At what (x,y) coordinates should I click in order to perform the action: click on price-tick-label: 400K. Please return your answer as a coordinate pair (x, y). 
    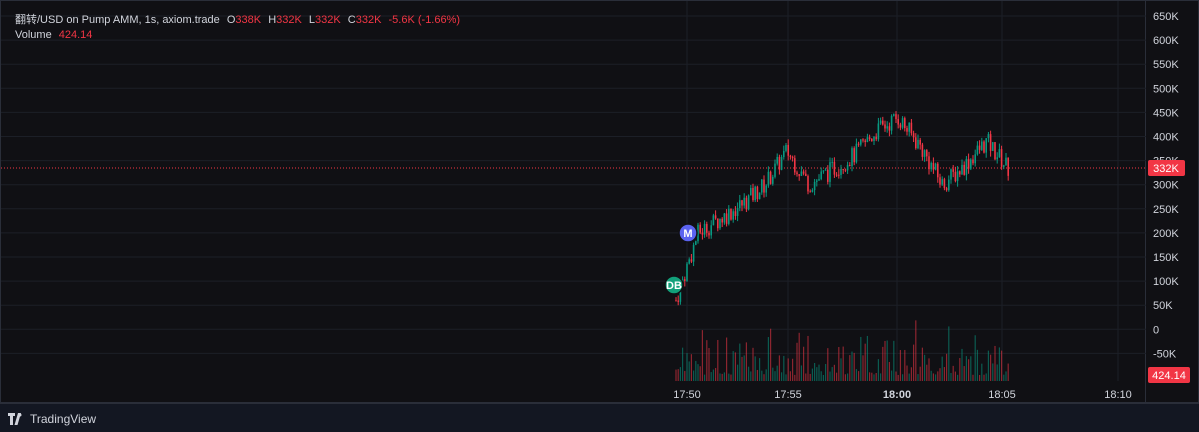
    Looking at the image, I should click on (1166, 138).